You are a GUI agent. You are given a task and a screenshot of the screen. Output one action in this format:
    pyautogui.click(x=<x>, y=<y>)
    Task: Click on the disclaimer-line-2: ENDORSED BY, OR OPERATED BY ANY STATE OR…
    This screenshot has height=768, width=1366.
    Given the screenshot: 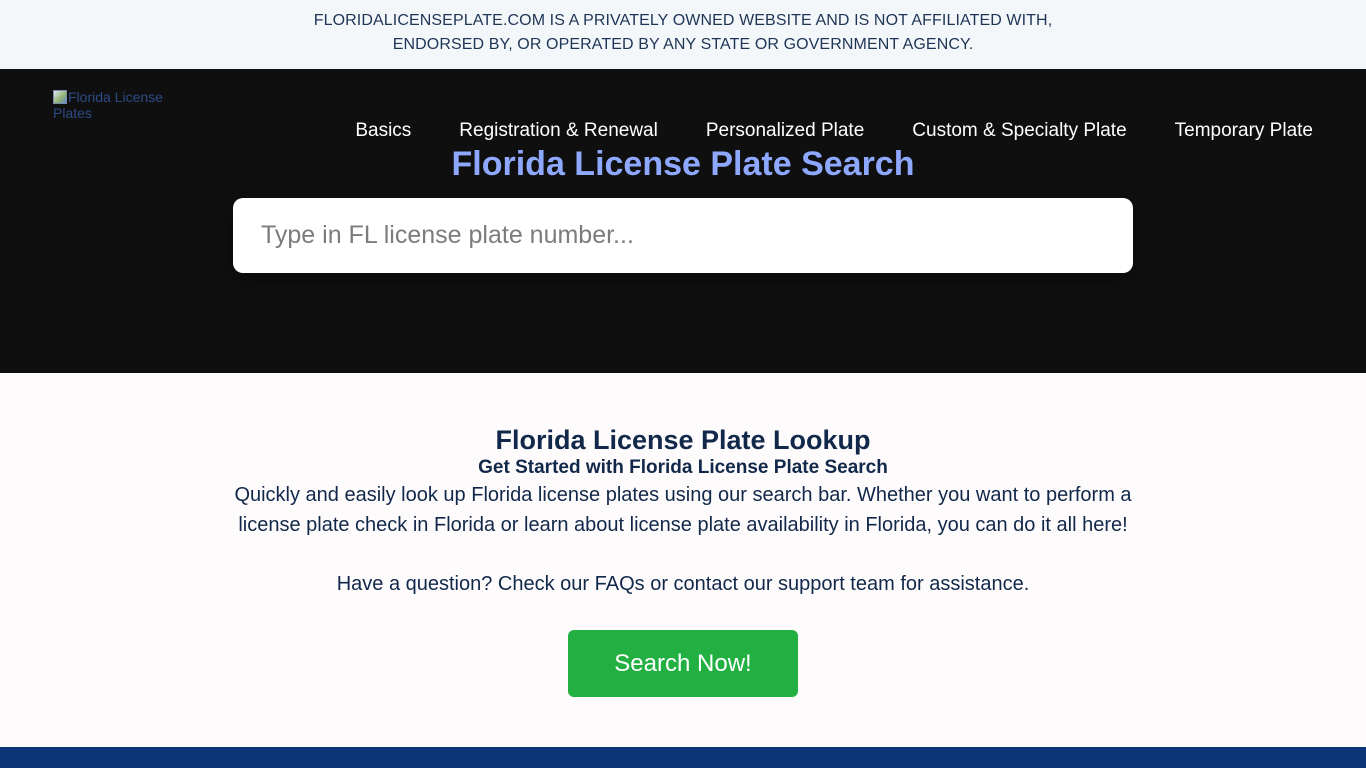 What is the action you would take?
    pyautogui.click(x=683, y=44)
    